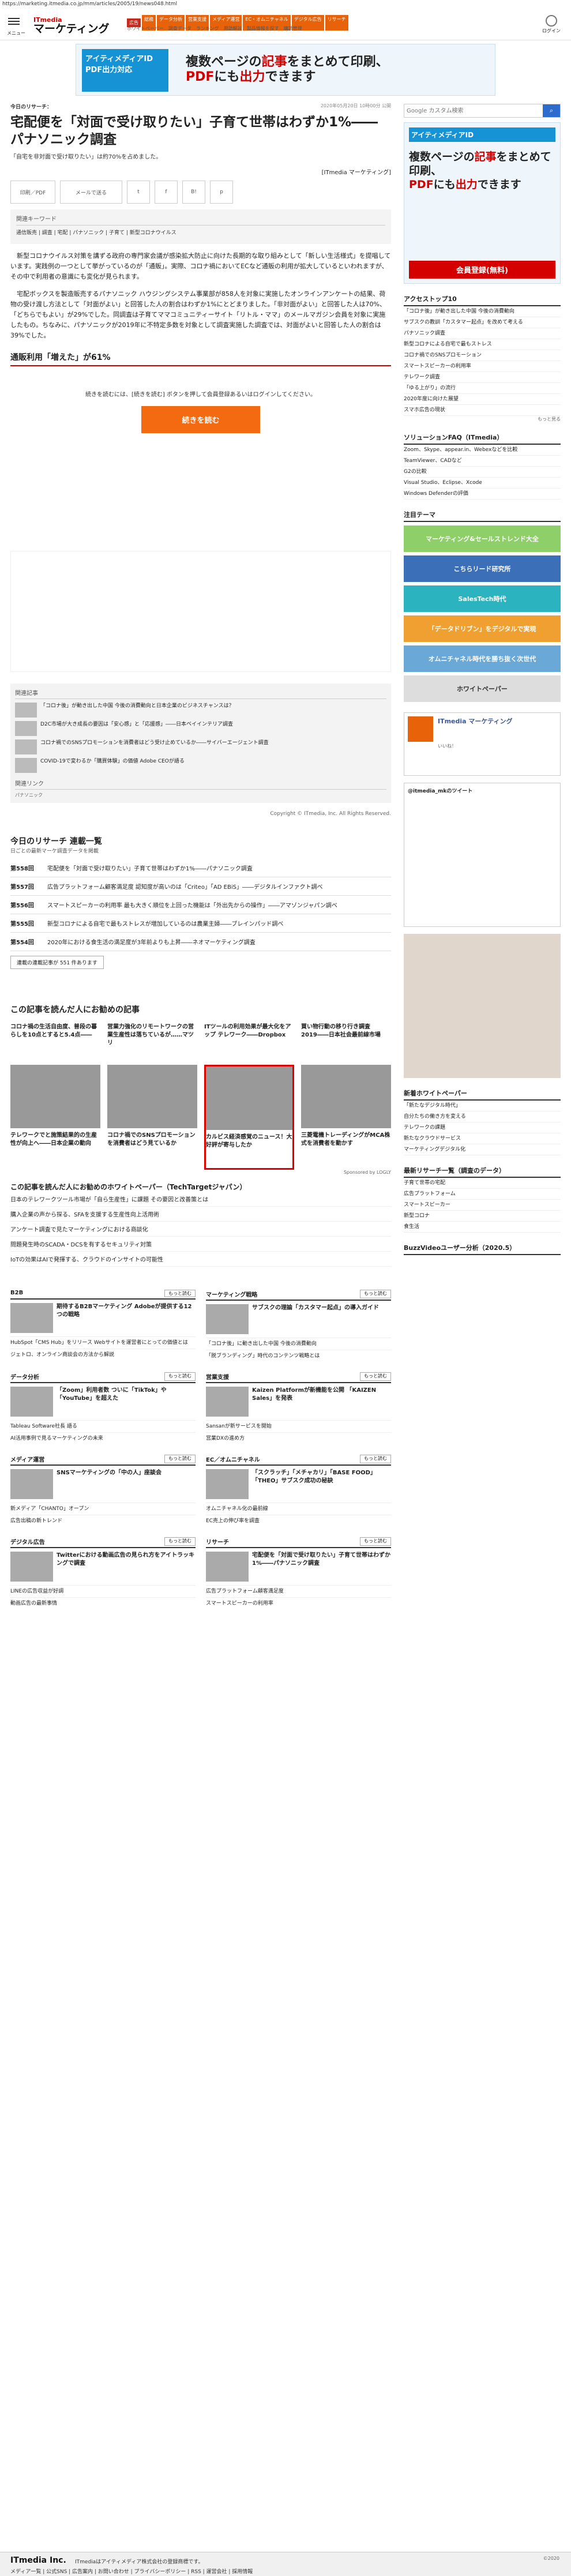 This screenshot has width=571, height=2576. What do you see at coordinates (483, 366) in the screenshot?
I see `list-item: スマートスピーカーの利用率` at bounding box center [483, 366].